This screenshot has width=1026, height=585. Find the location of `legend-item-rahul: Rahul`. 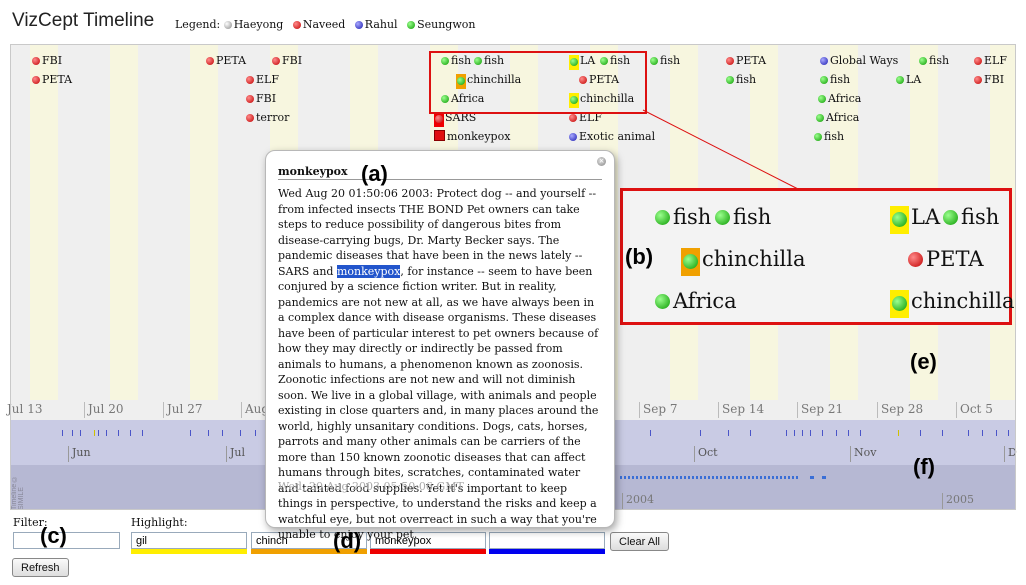

legend-item-rahul: Rahul is located at coordinates (376, 24).